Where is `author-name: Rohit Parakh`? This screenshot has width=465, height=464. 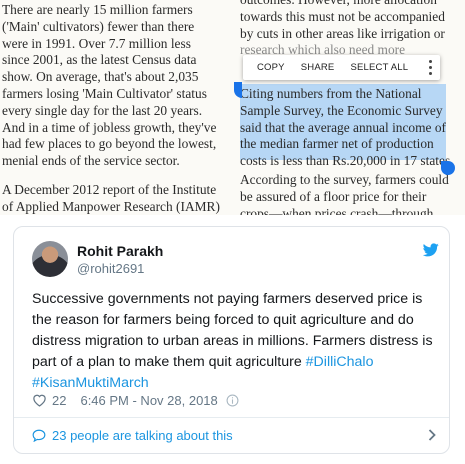 author-name: Rohit Parakh is located at coordinates (120, 251).